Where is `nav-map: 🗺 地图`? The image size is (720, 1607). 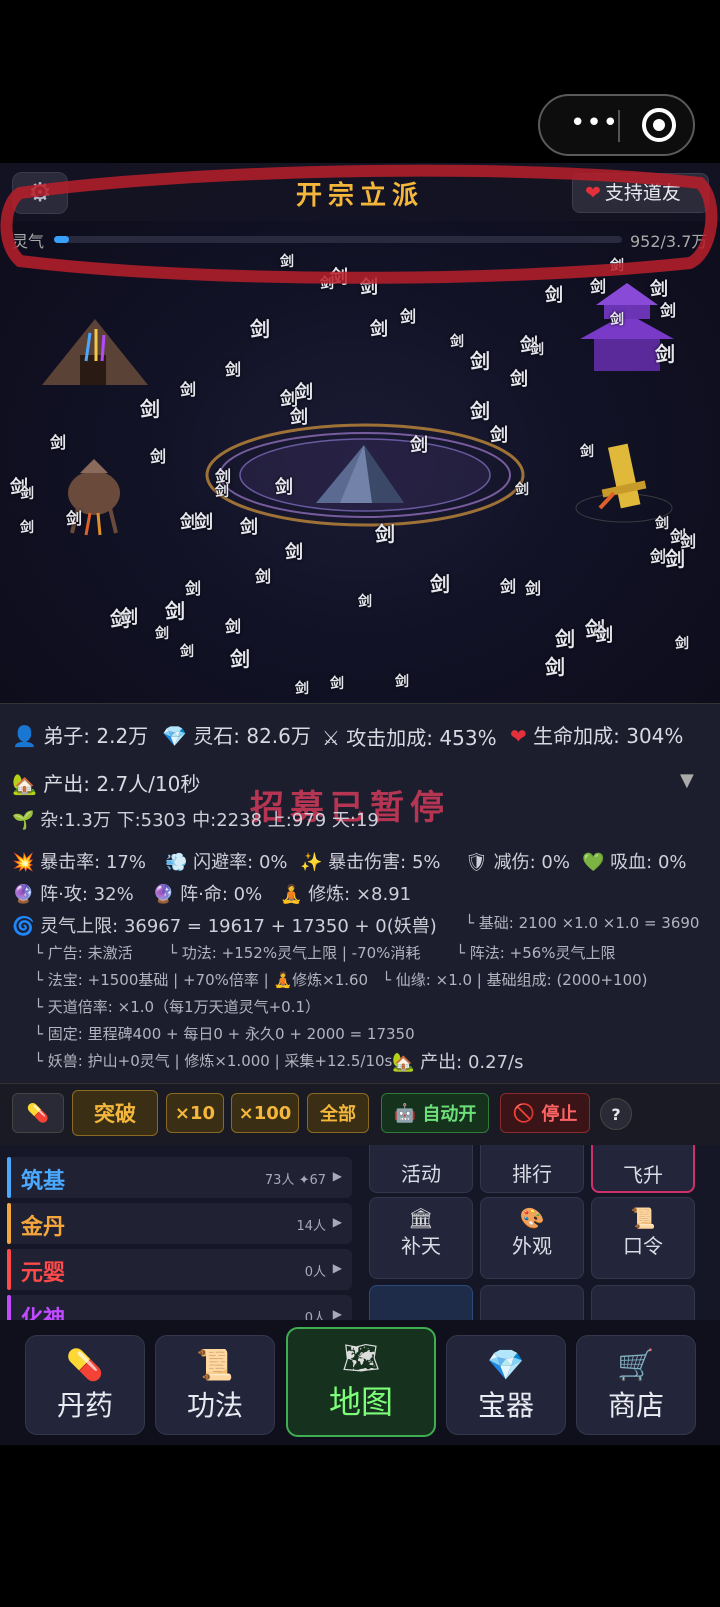 nav-map: 🗺 地图 is located at coordinates (361, 1382).